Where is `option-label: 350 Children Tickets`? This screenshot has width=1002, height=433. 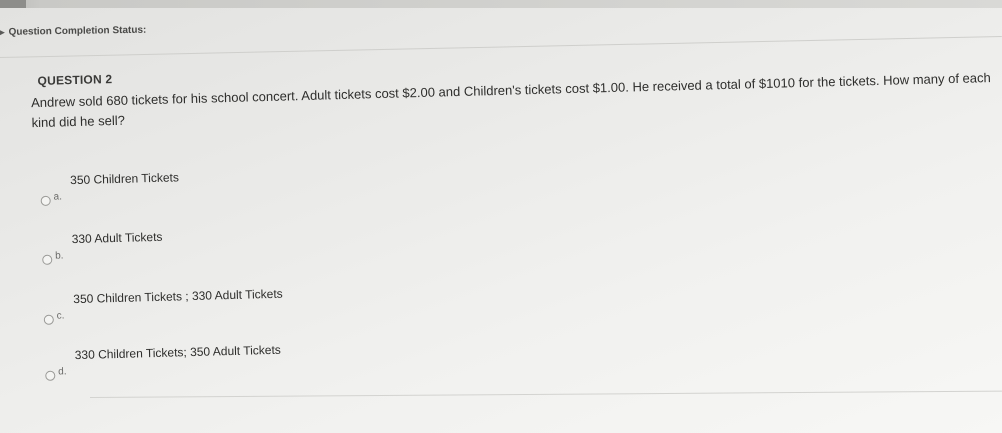
option-label: 350 Children Tickets is located at coordinates (124, 178).